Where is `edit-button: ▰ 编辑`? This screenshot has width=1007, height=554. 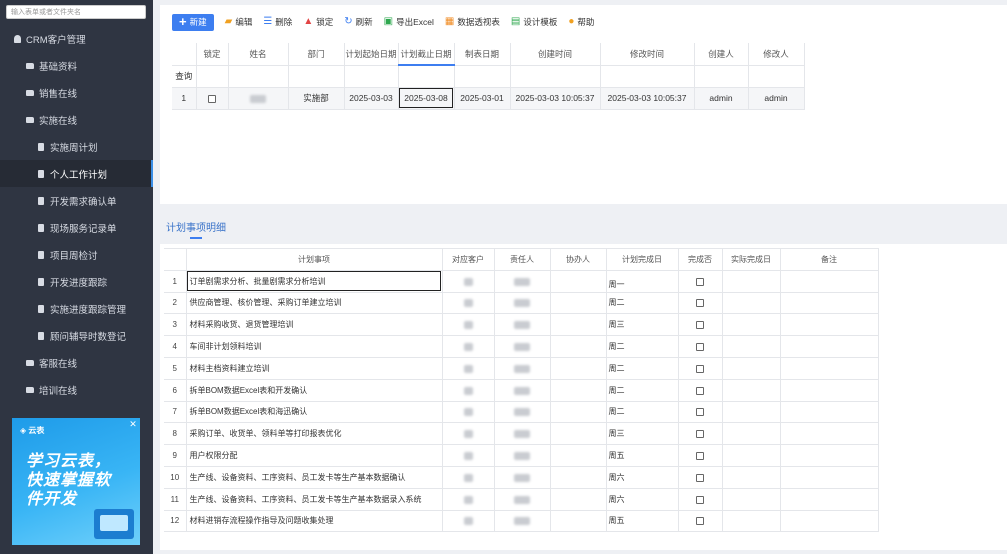
edit-button: ▰ 编辑 is located at coordinates (239, 22).